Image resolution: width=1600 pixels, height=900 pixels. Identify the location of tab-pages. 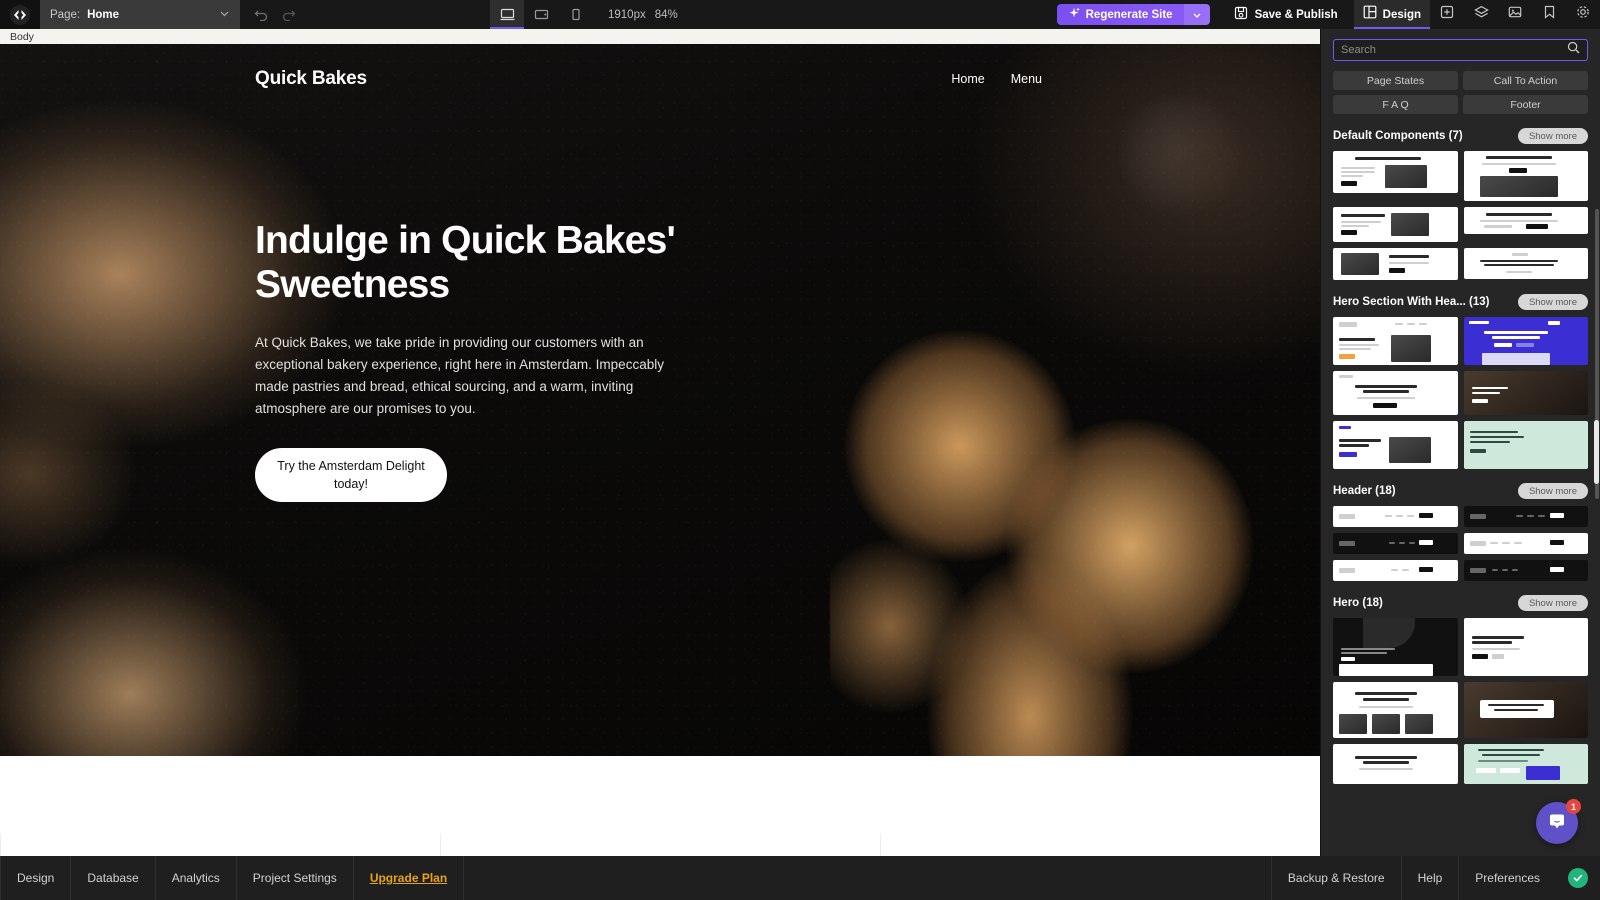
(1549, 14).